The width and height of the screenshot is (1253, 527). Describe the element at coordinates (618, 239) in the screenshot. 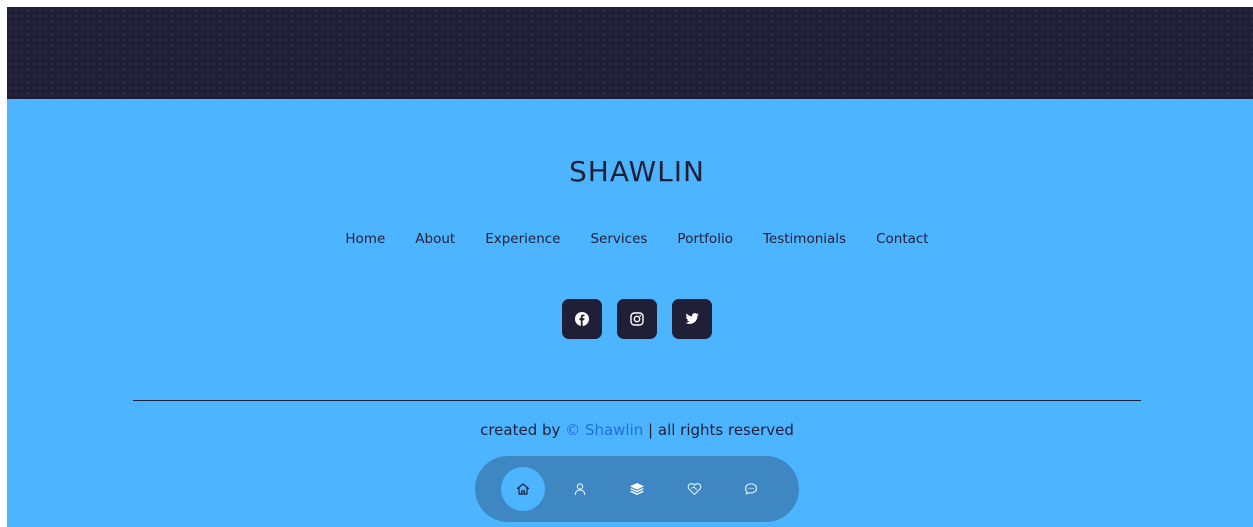

I see `footer-link-services: Services` at that location.